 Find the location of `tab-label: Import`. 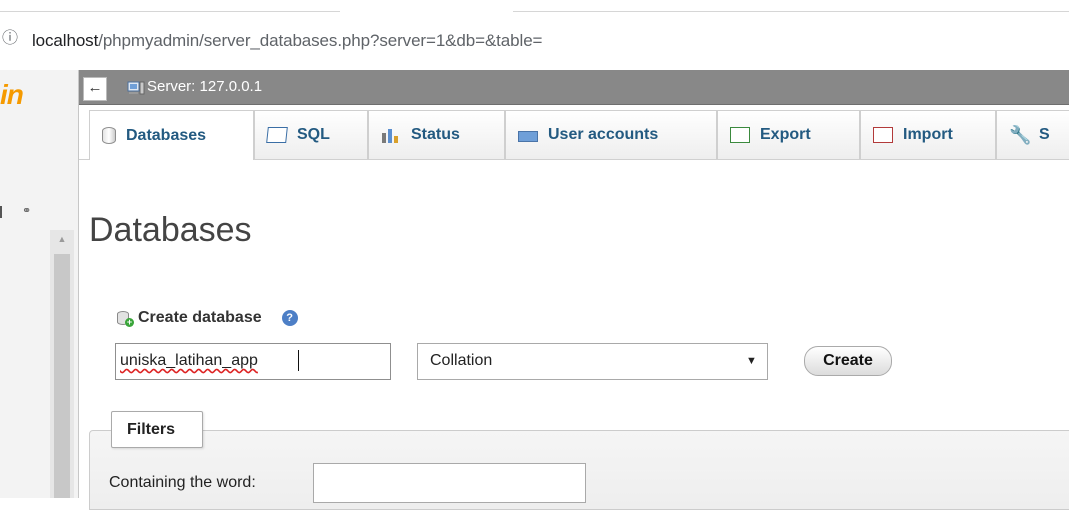

tab-label: Import is located at coordinates (928, 134).